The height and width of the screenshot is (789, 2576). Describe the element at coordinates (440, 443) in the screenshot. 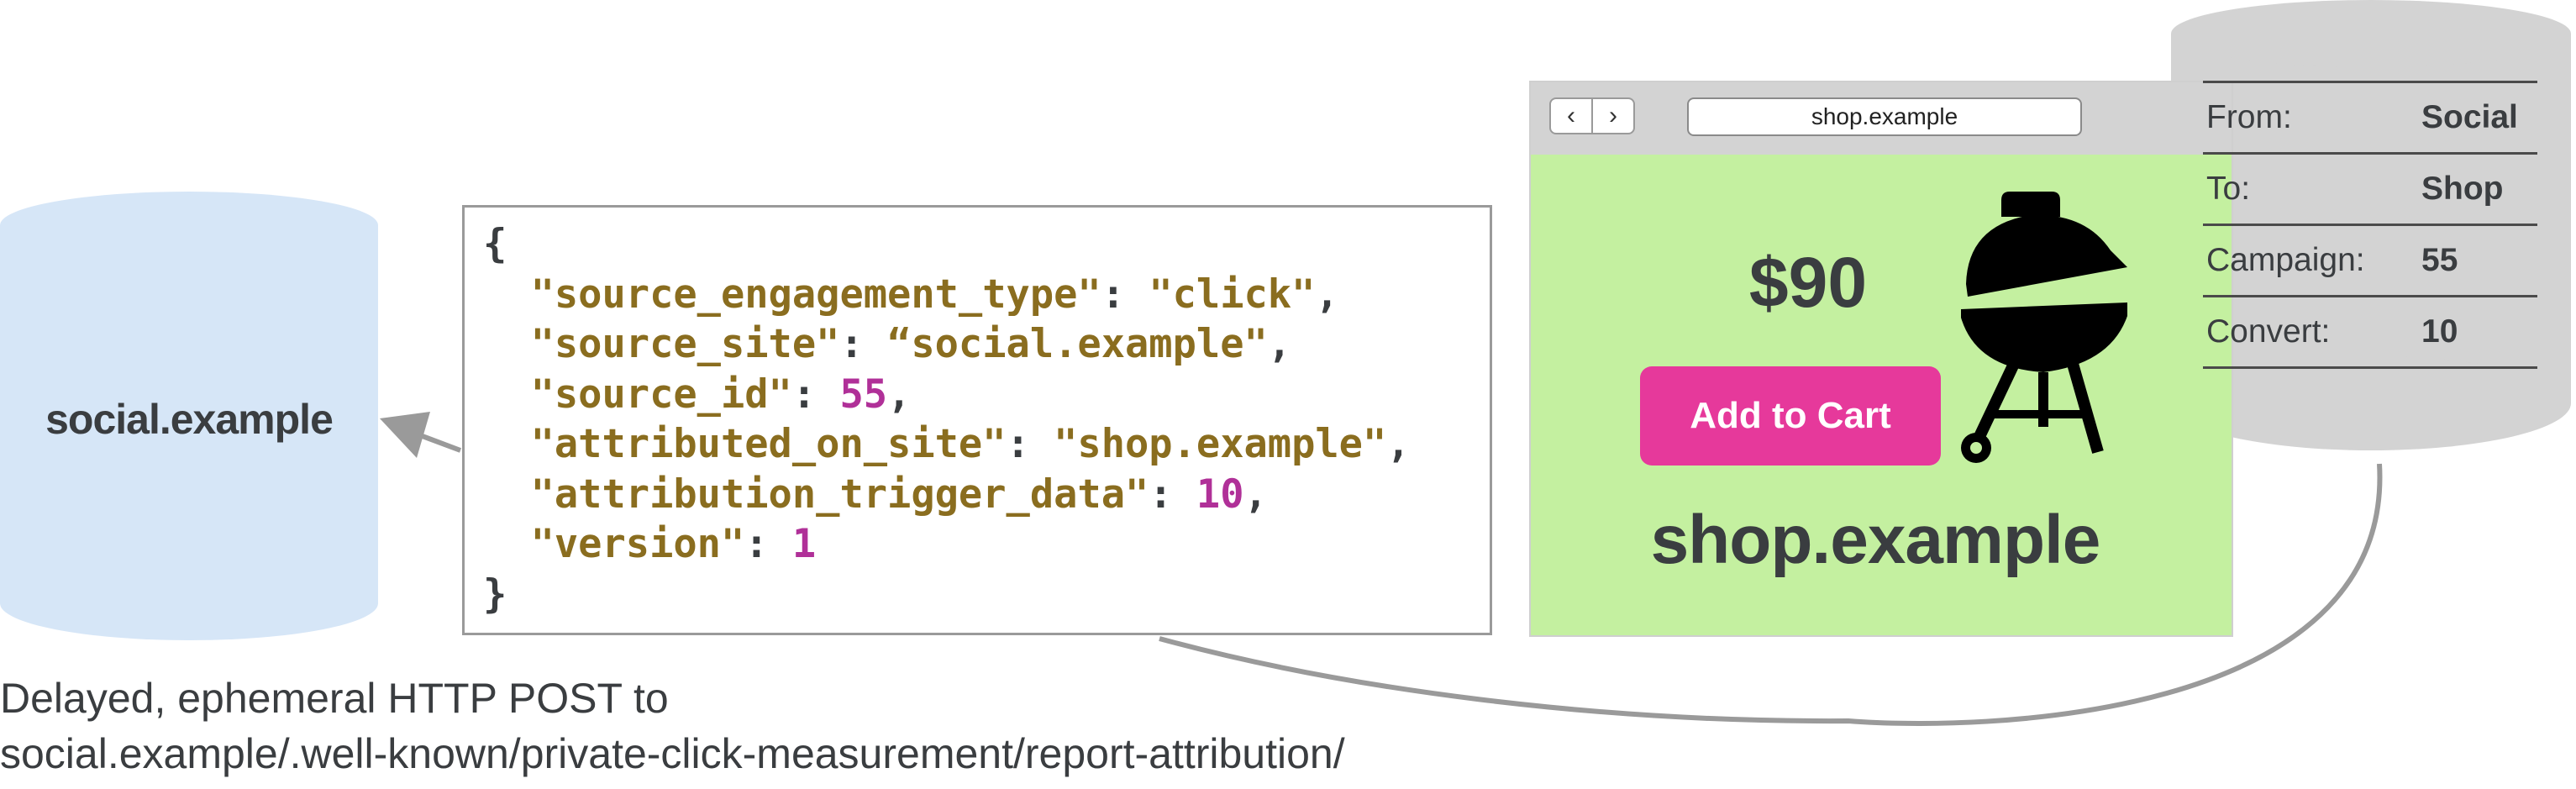

I see `report-arrow-line` at that location.